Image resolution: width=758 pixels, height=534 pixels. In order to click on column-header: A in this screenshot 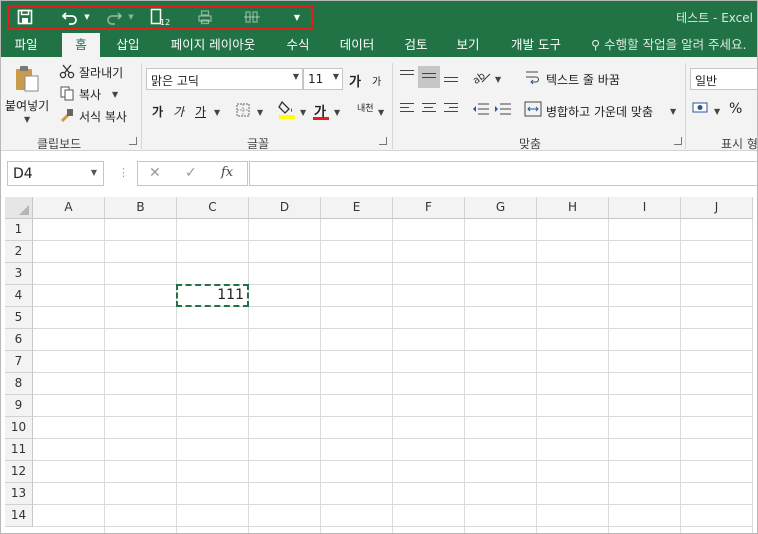, I will do `click(69, 208)`.